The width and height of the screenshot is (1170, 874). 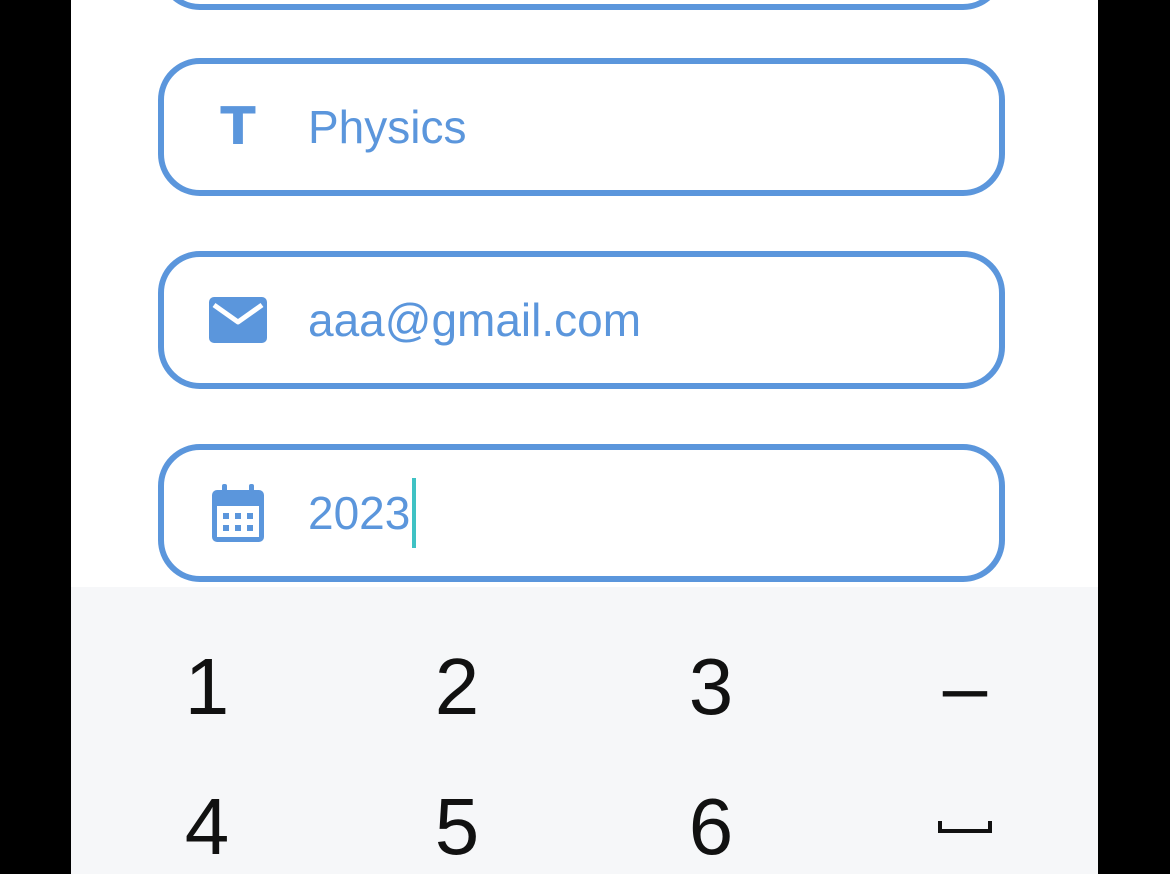 I want to click on subject-value: Physics, so click(x=387, y=127).